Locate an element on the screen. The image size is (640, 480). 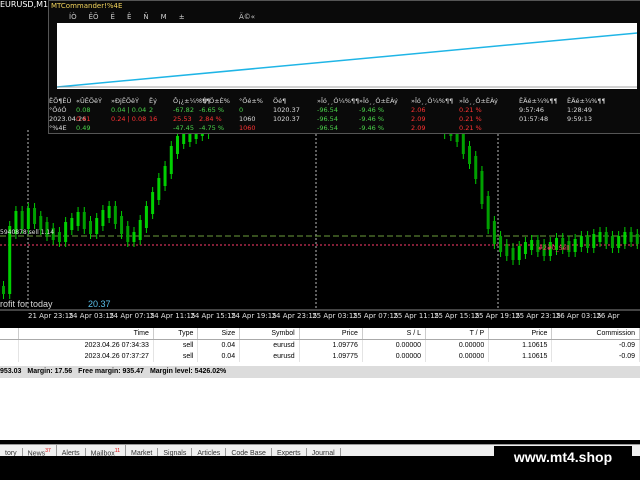
trades-header-cell: T / P is located at coordinates (457, 334).